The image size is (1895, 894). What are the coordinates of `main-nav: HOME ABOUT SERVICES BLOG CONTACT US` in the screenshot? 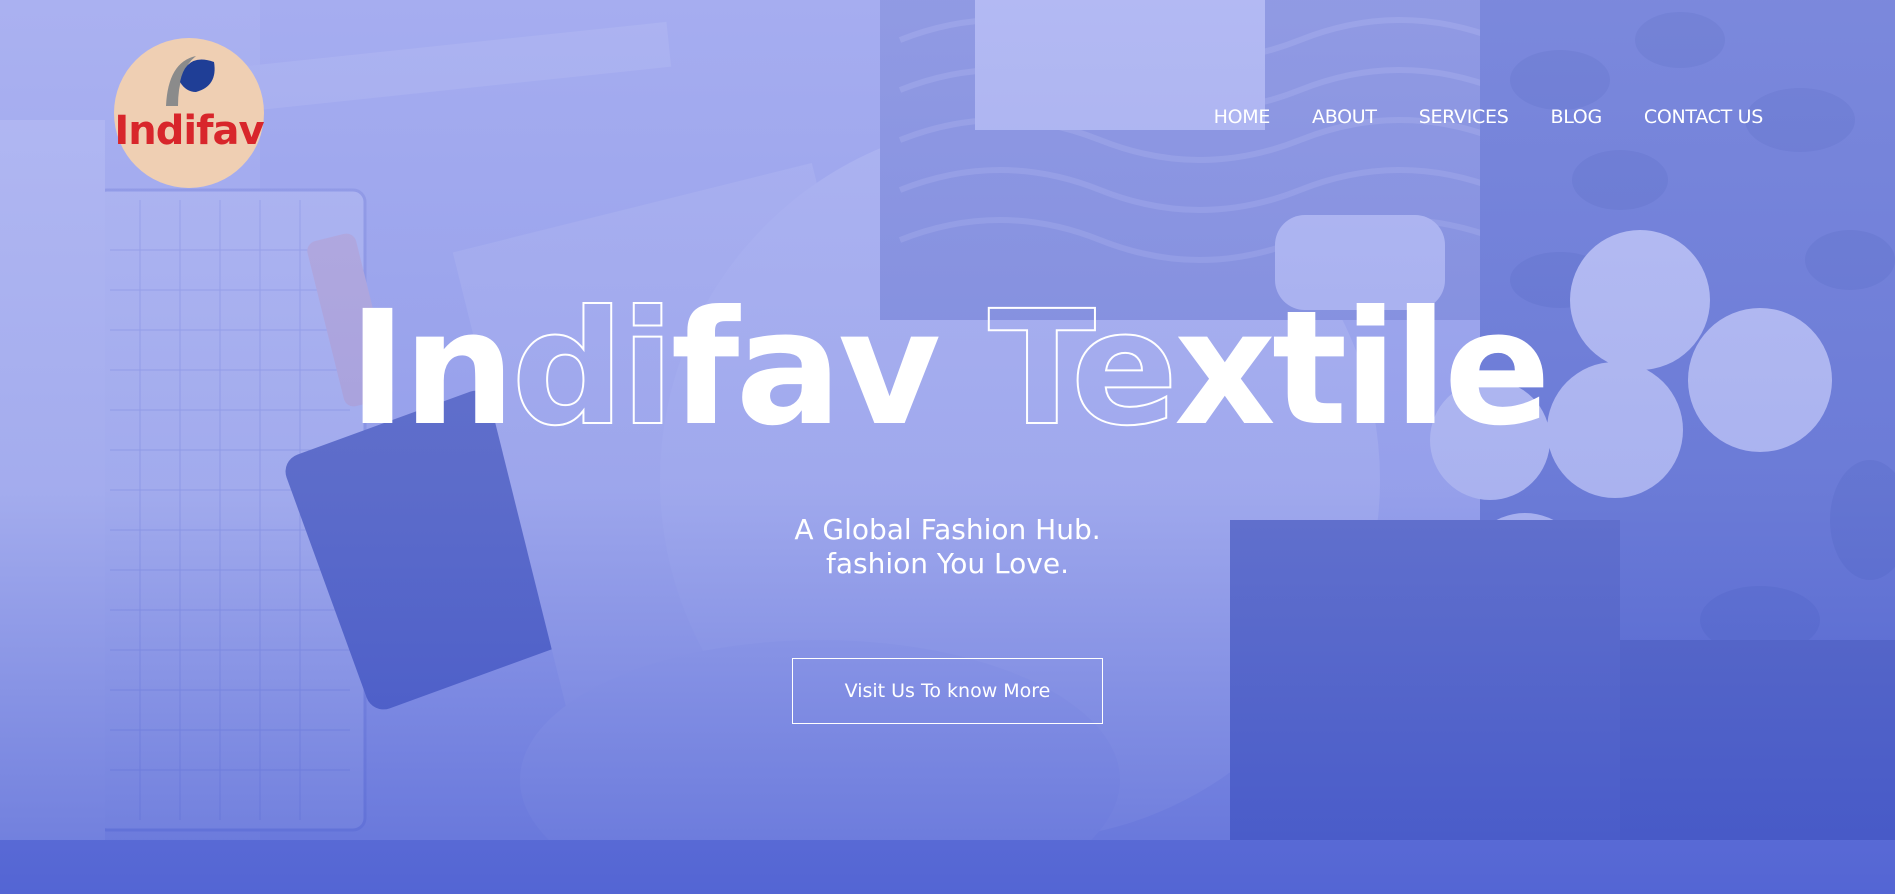 It's located at (1489, 117).